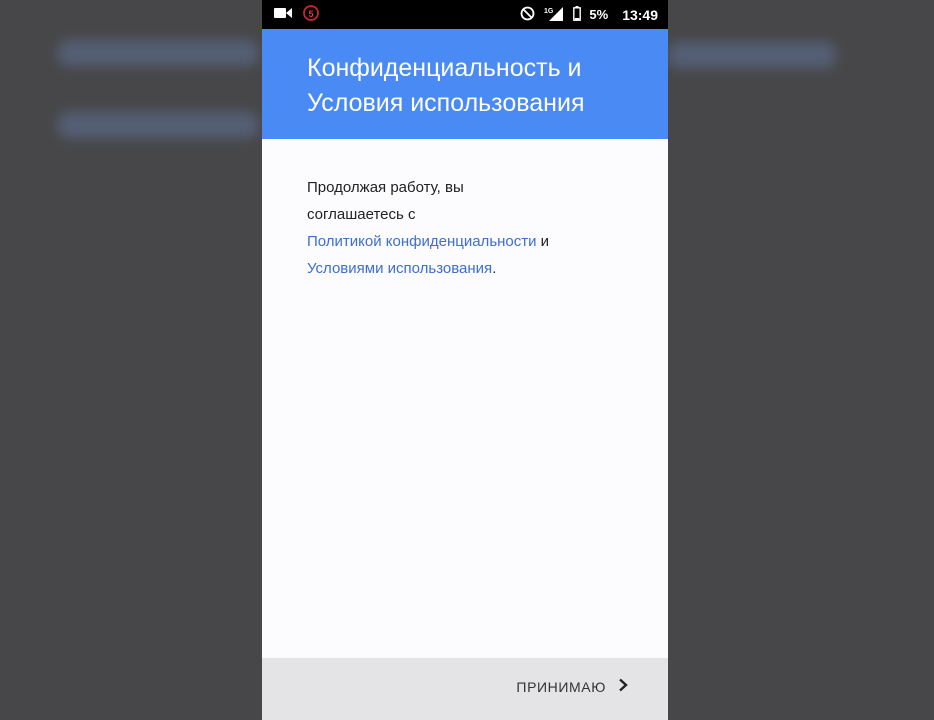  I want to click on signal-icon: 1G, so click(554, 14).